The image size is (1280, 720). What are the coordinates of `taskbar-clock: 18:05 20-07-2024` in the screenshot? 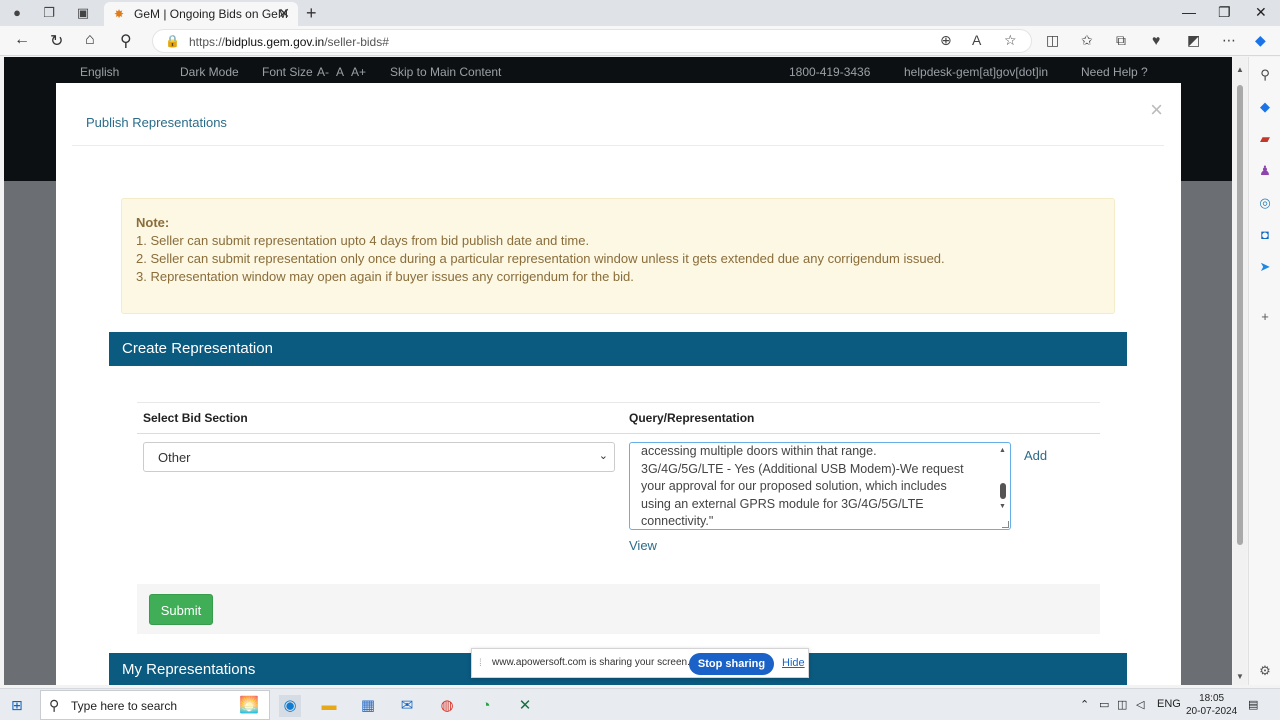 It's located at (1211, 705).